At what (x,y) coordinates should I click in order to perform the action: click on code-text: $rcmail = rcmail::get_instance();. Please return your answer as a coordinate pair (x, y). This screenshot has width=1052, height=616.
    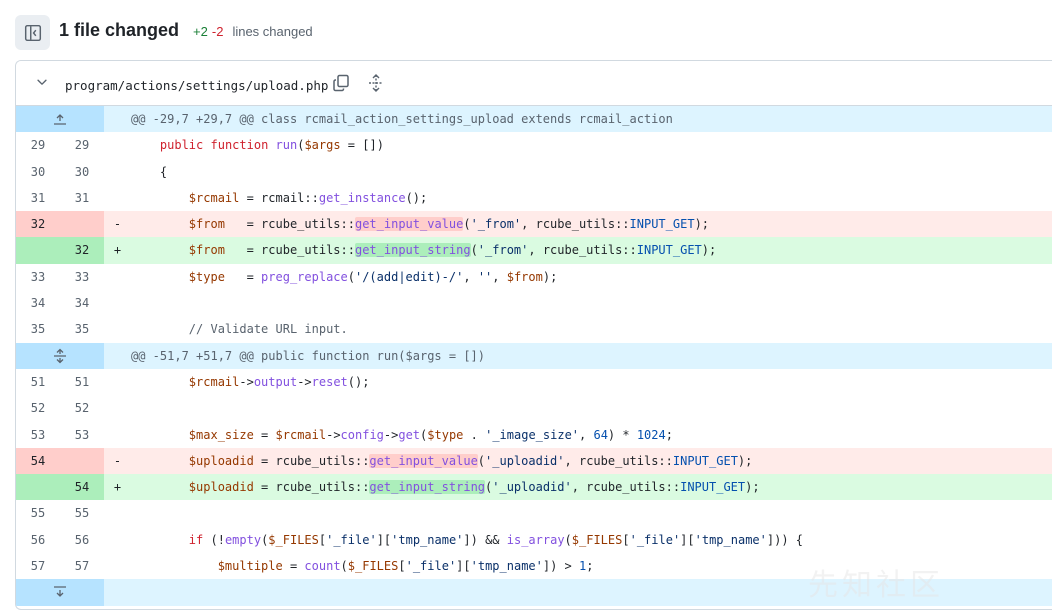
    Looking at the image, I should click on (308, 197).